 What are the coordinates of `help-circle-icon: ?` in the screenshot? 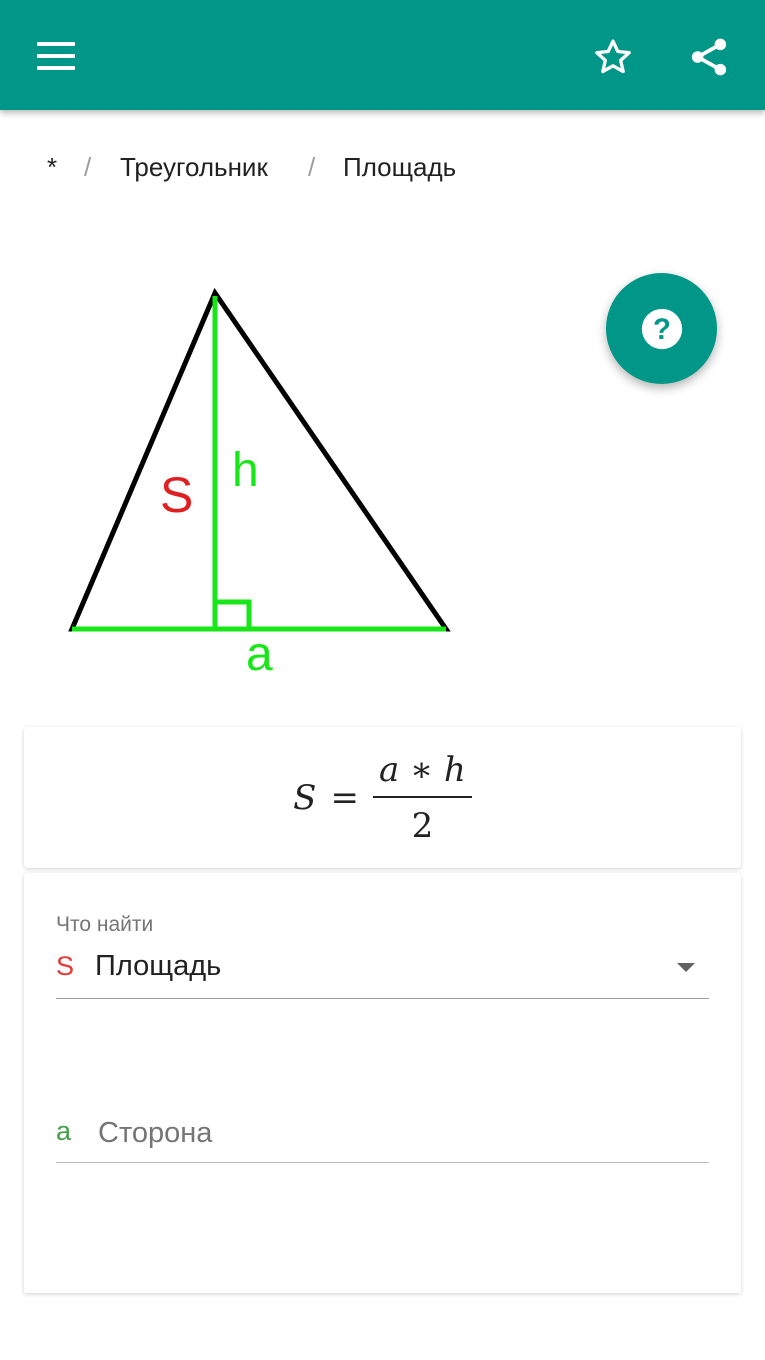 It's located at (661, 328).